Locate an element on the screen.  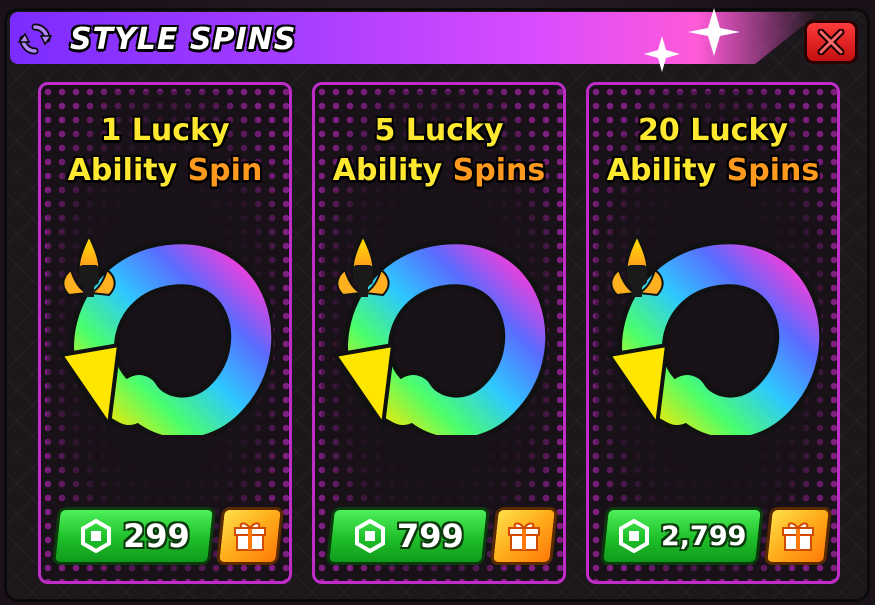
page-title: STYLE SPINS is located at coordinates (183, 39).